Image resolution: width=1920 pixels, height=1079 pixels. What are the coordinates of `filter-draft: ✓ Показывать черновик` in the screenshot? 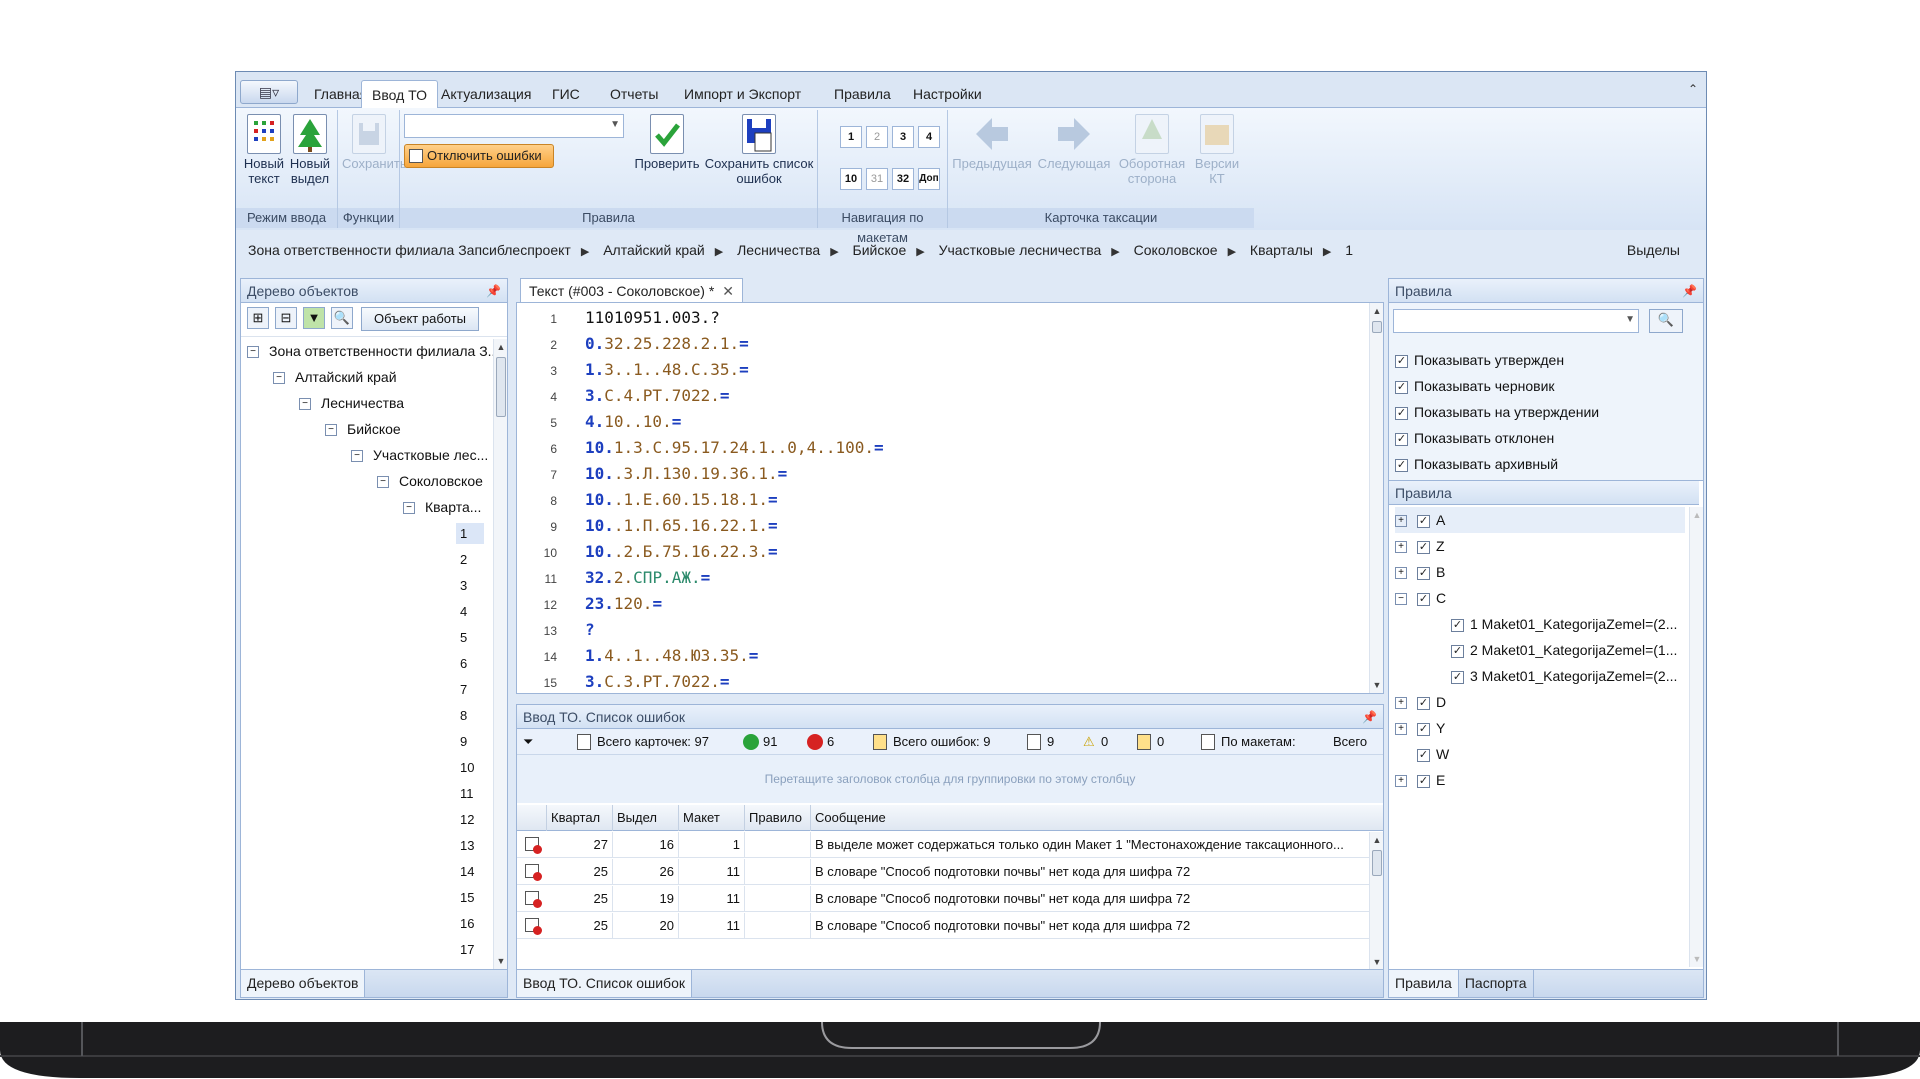 It's located at (1475, 386).